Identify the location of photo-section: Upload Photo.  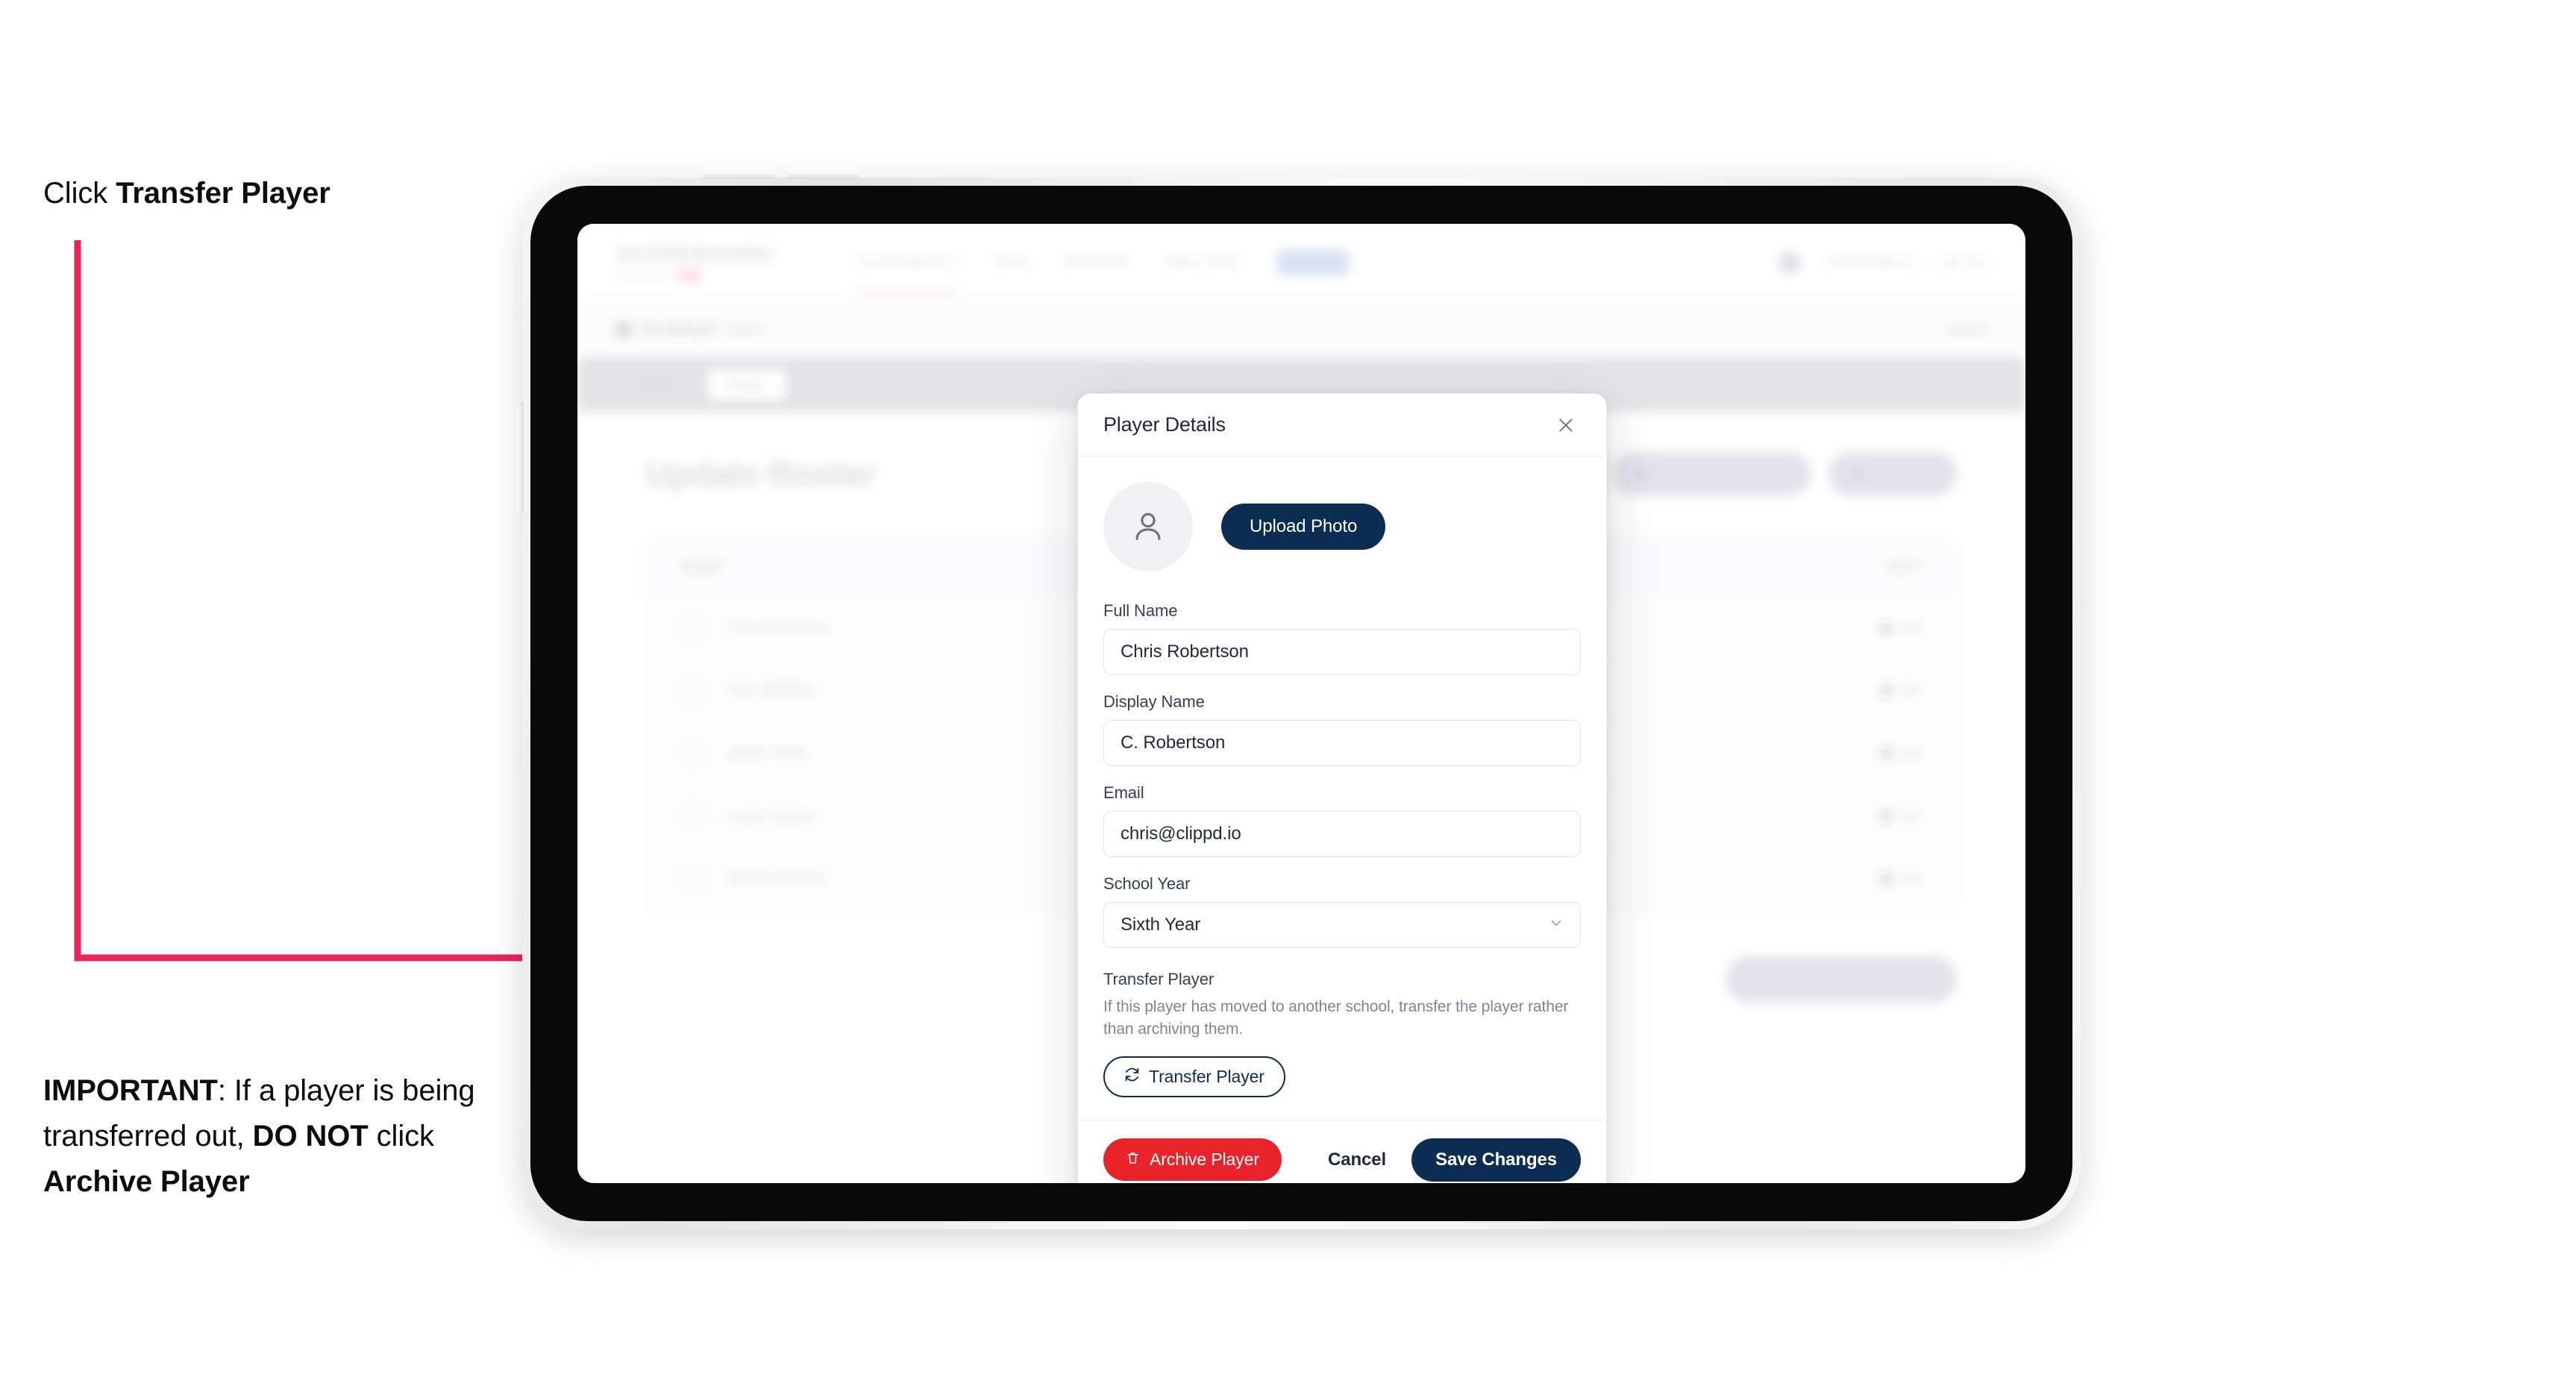
(1342, 526).